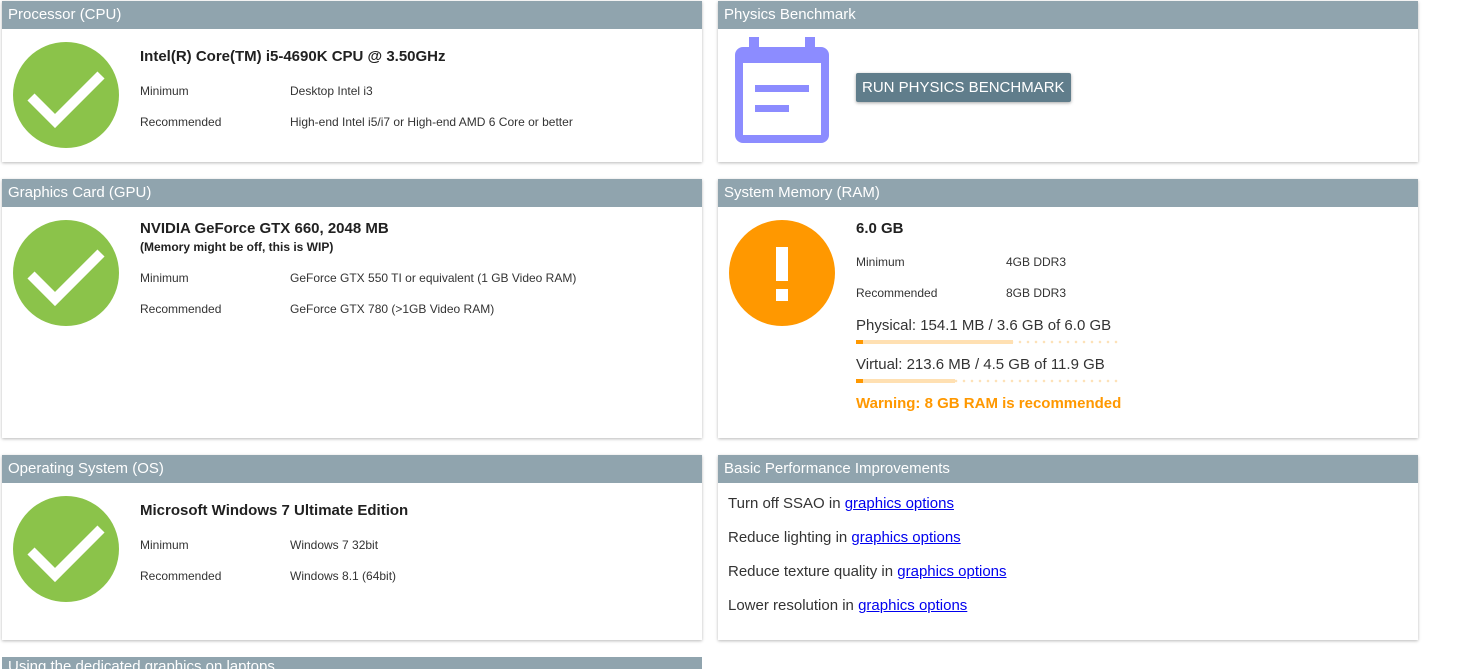 This screenshot has height=669, width=1461. What do you see at coordinates (935, 342) in the screenshot?
I see `physical-memory-bar-buffer` at bounding box center [935, 342].